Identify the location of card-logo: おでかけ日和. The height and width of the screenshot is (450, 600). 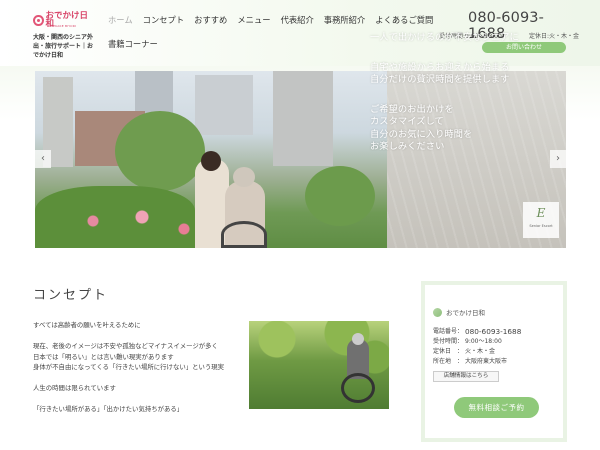
(494, 312).